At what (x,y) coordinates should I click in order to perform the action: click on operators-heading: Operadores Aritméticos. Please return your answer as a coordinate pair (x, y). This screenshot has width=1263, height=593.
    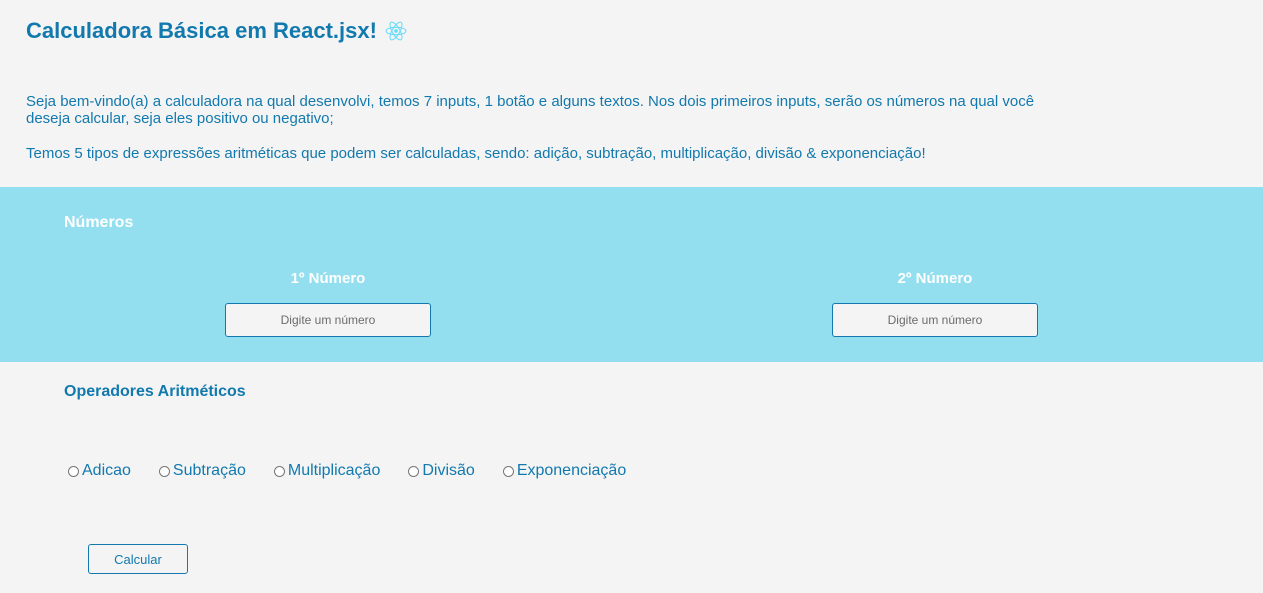
    Looking at the image, I should click on (155, 391).